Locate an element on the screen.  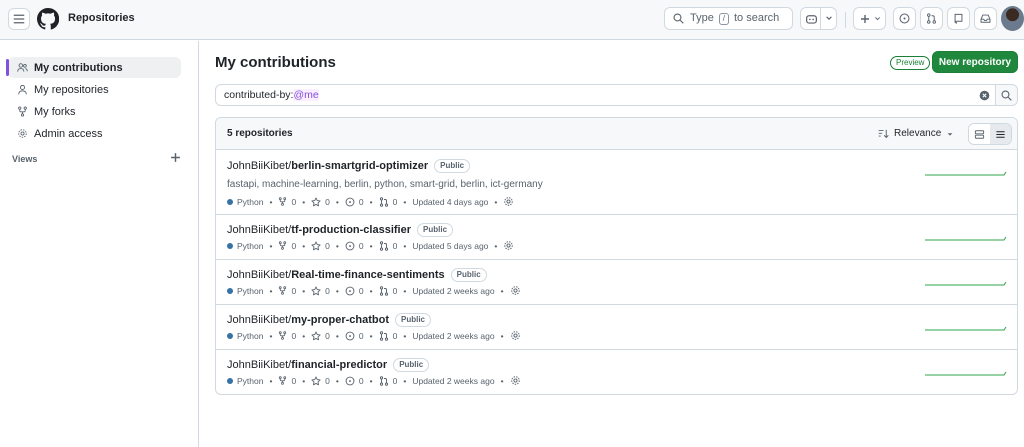
issues-button is located at coordinates (904, 18).